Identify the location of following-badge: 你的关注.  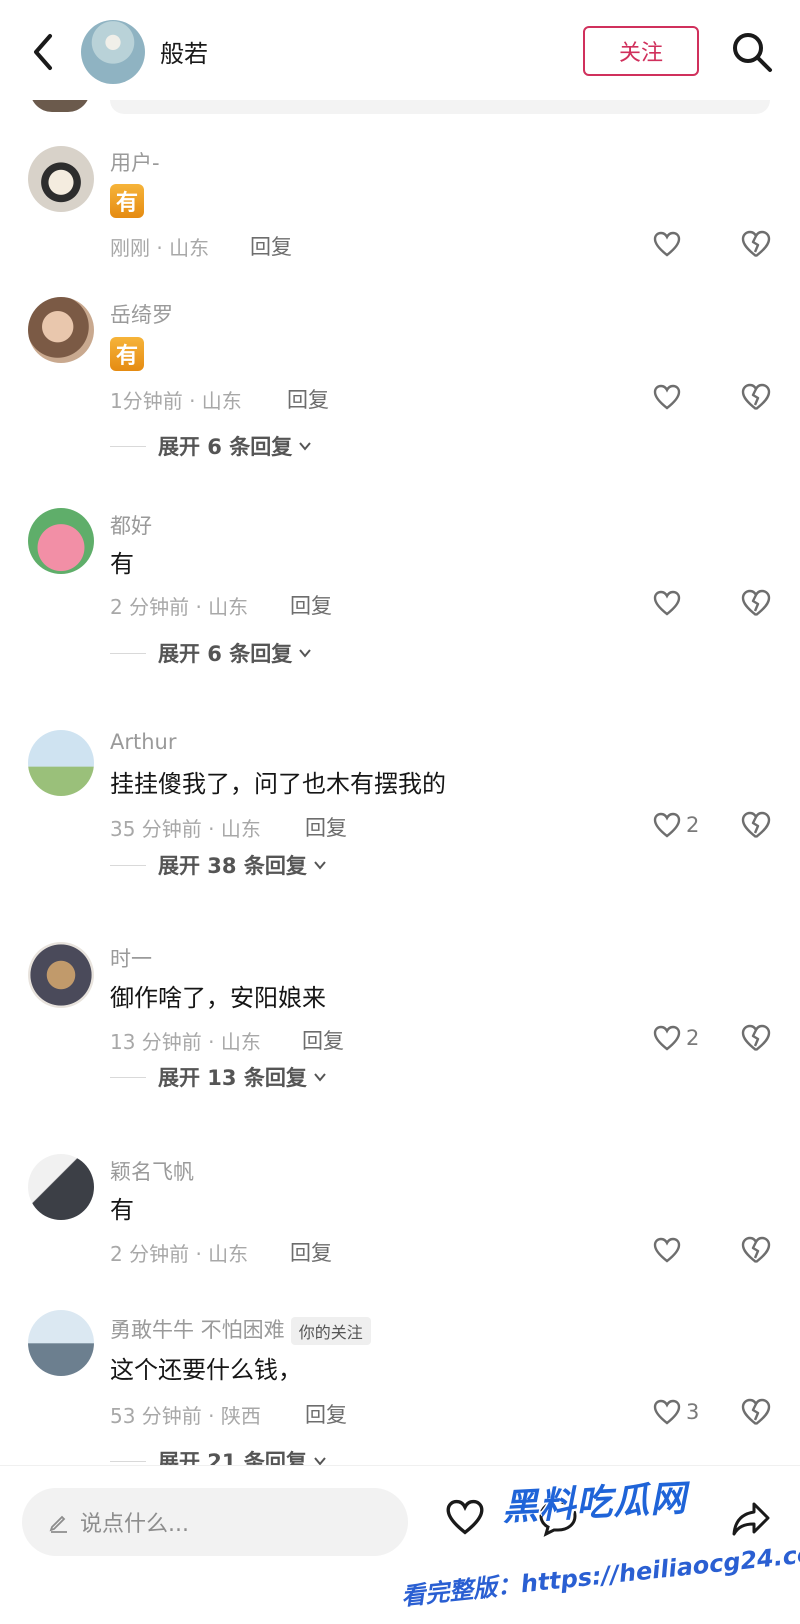
(330, 1331).